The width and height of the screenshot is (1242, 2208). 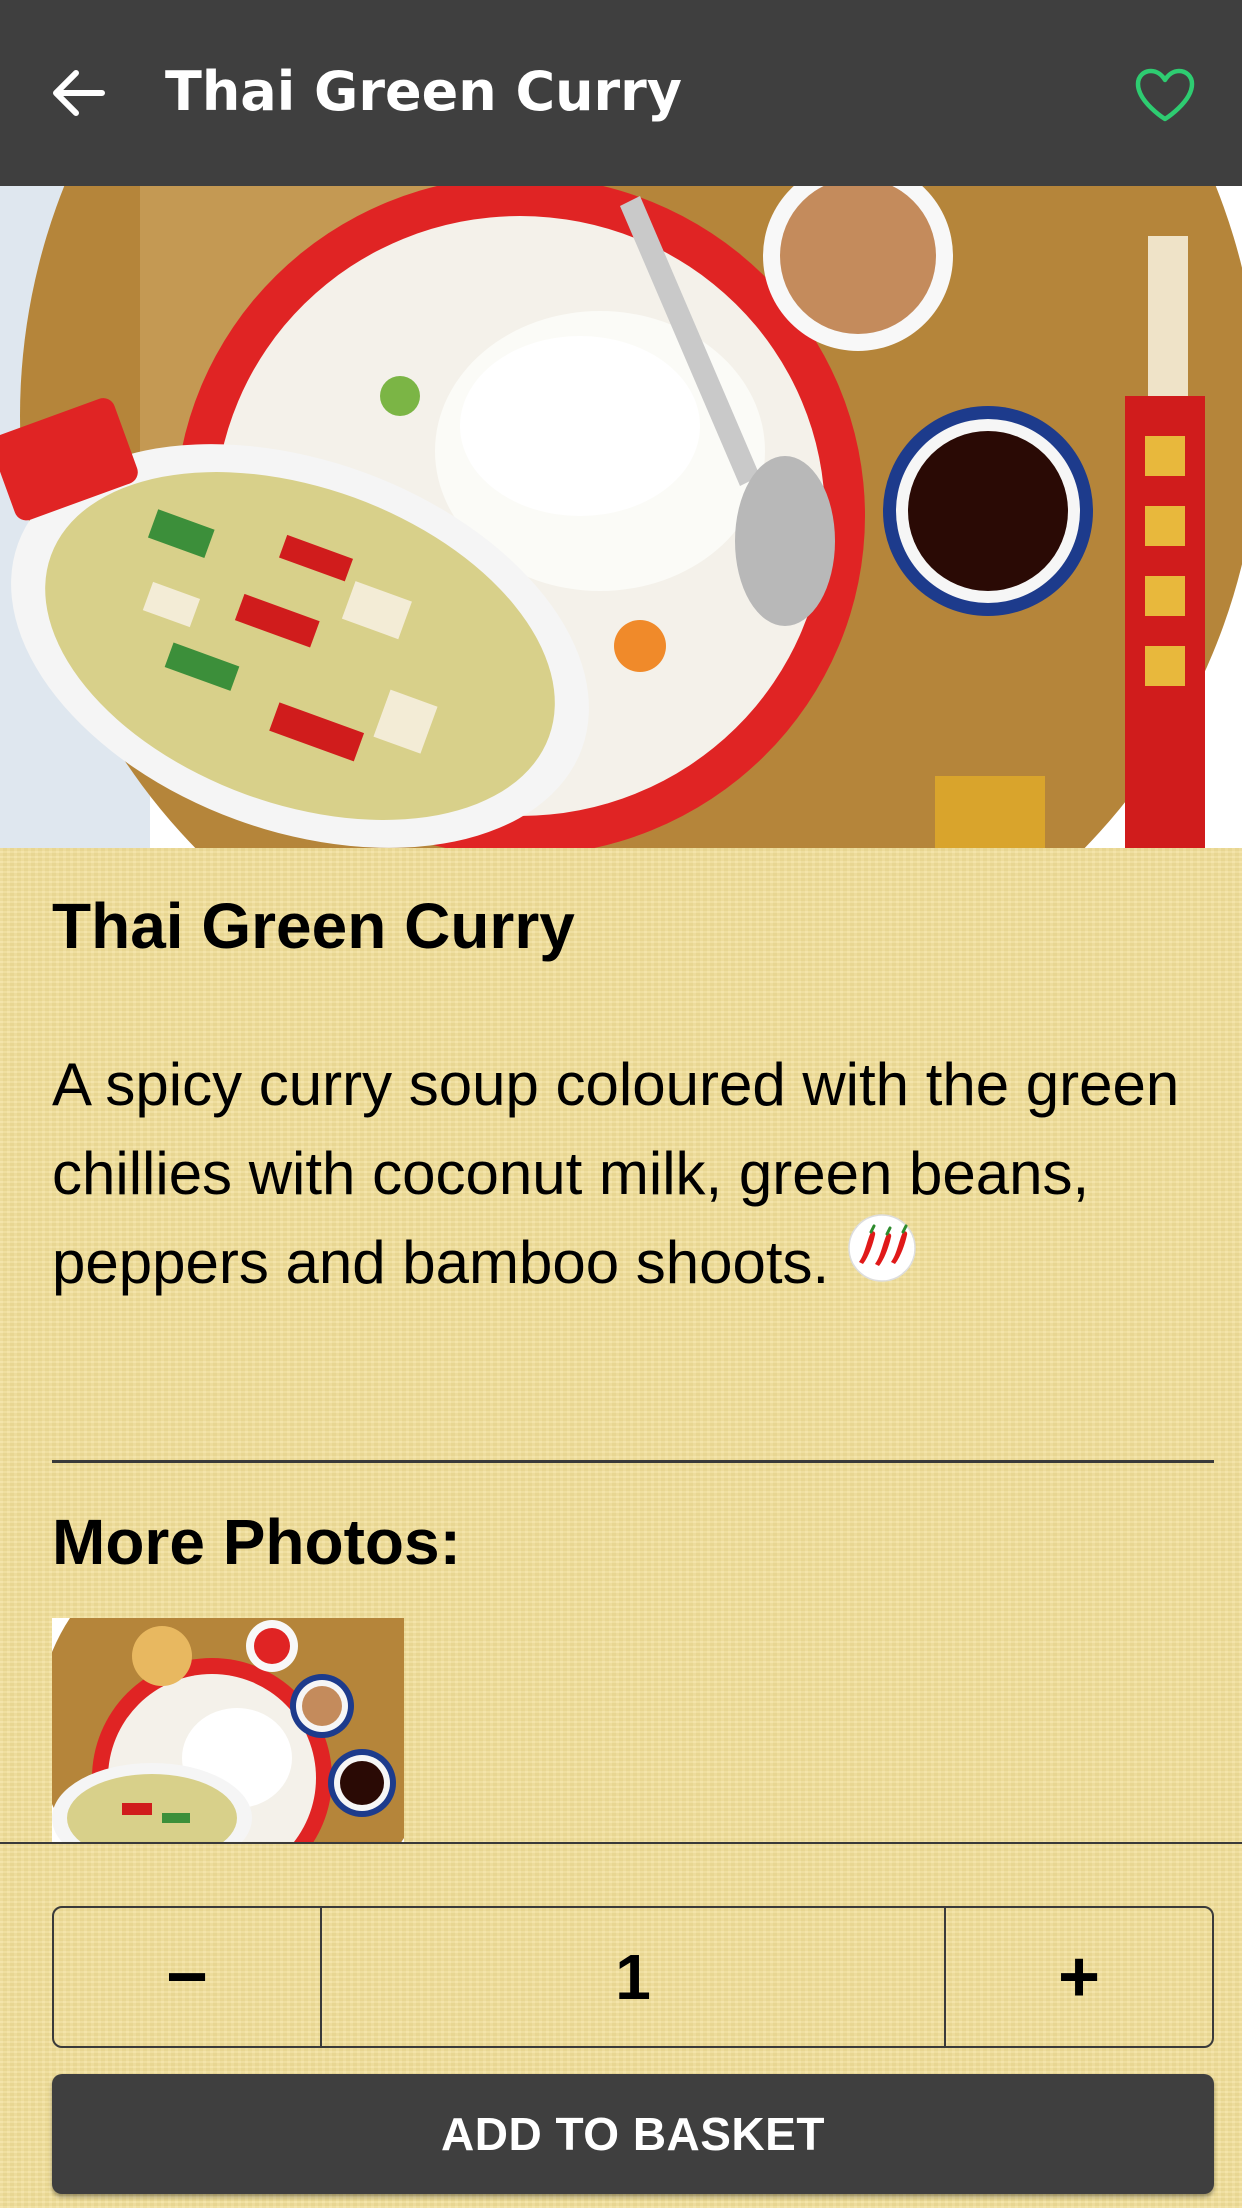 I want to click on favorite-button, so click(x=1165, y=95).